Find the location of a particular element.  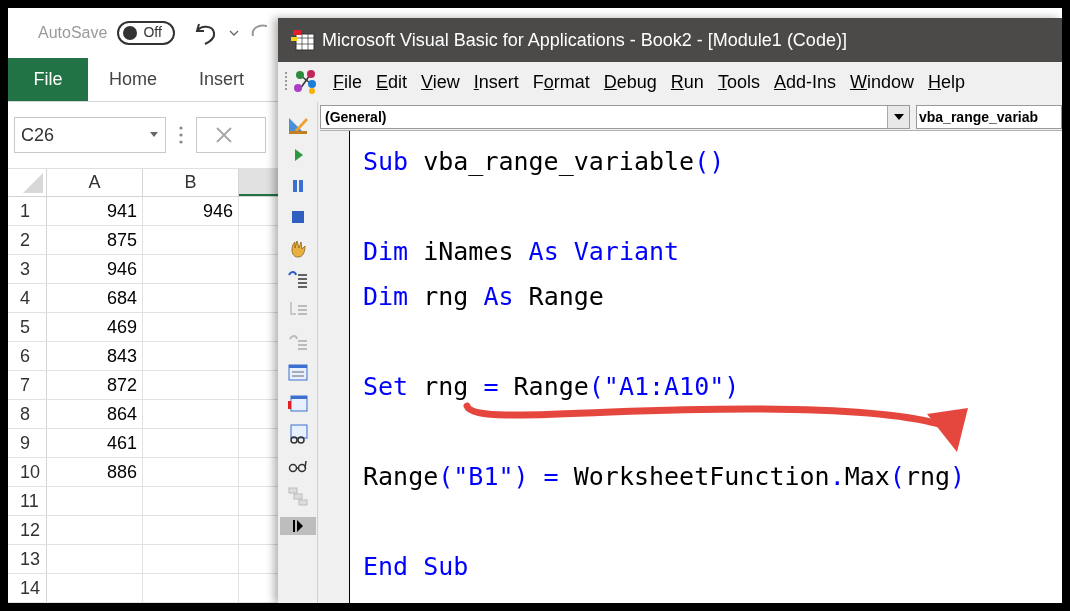

window-title: Microsoft Visual Basic for Applications - Book2 - [Module1 (Code)] is located at coordinates (584, 40).